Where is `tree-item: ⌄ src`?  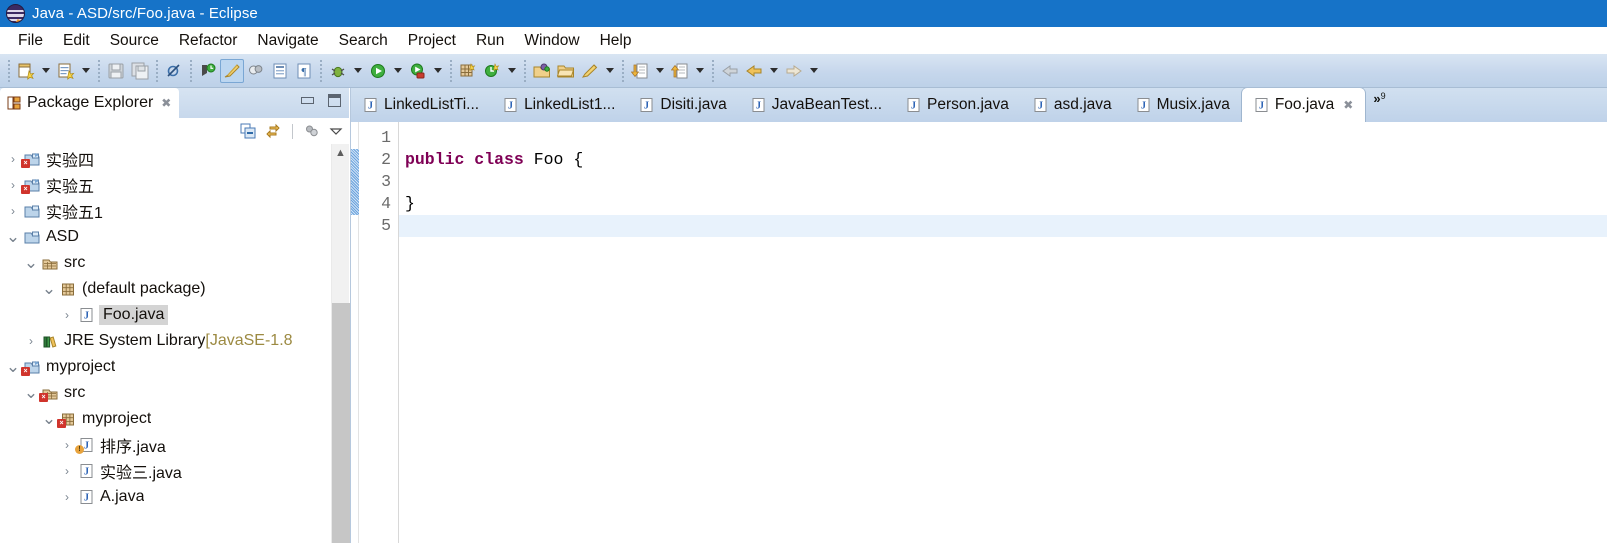 tree-item: ⌄ src is located at coordinates (165, 263).